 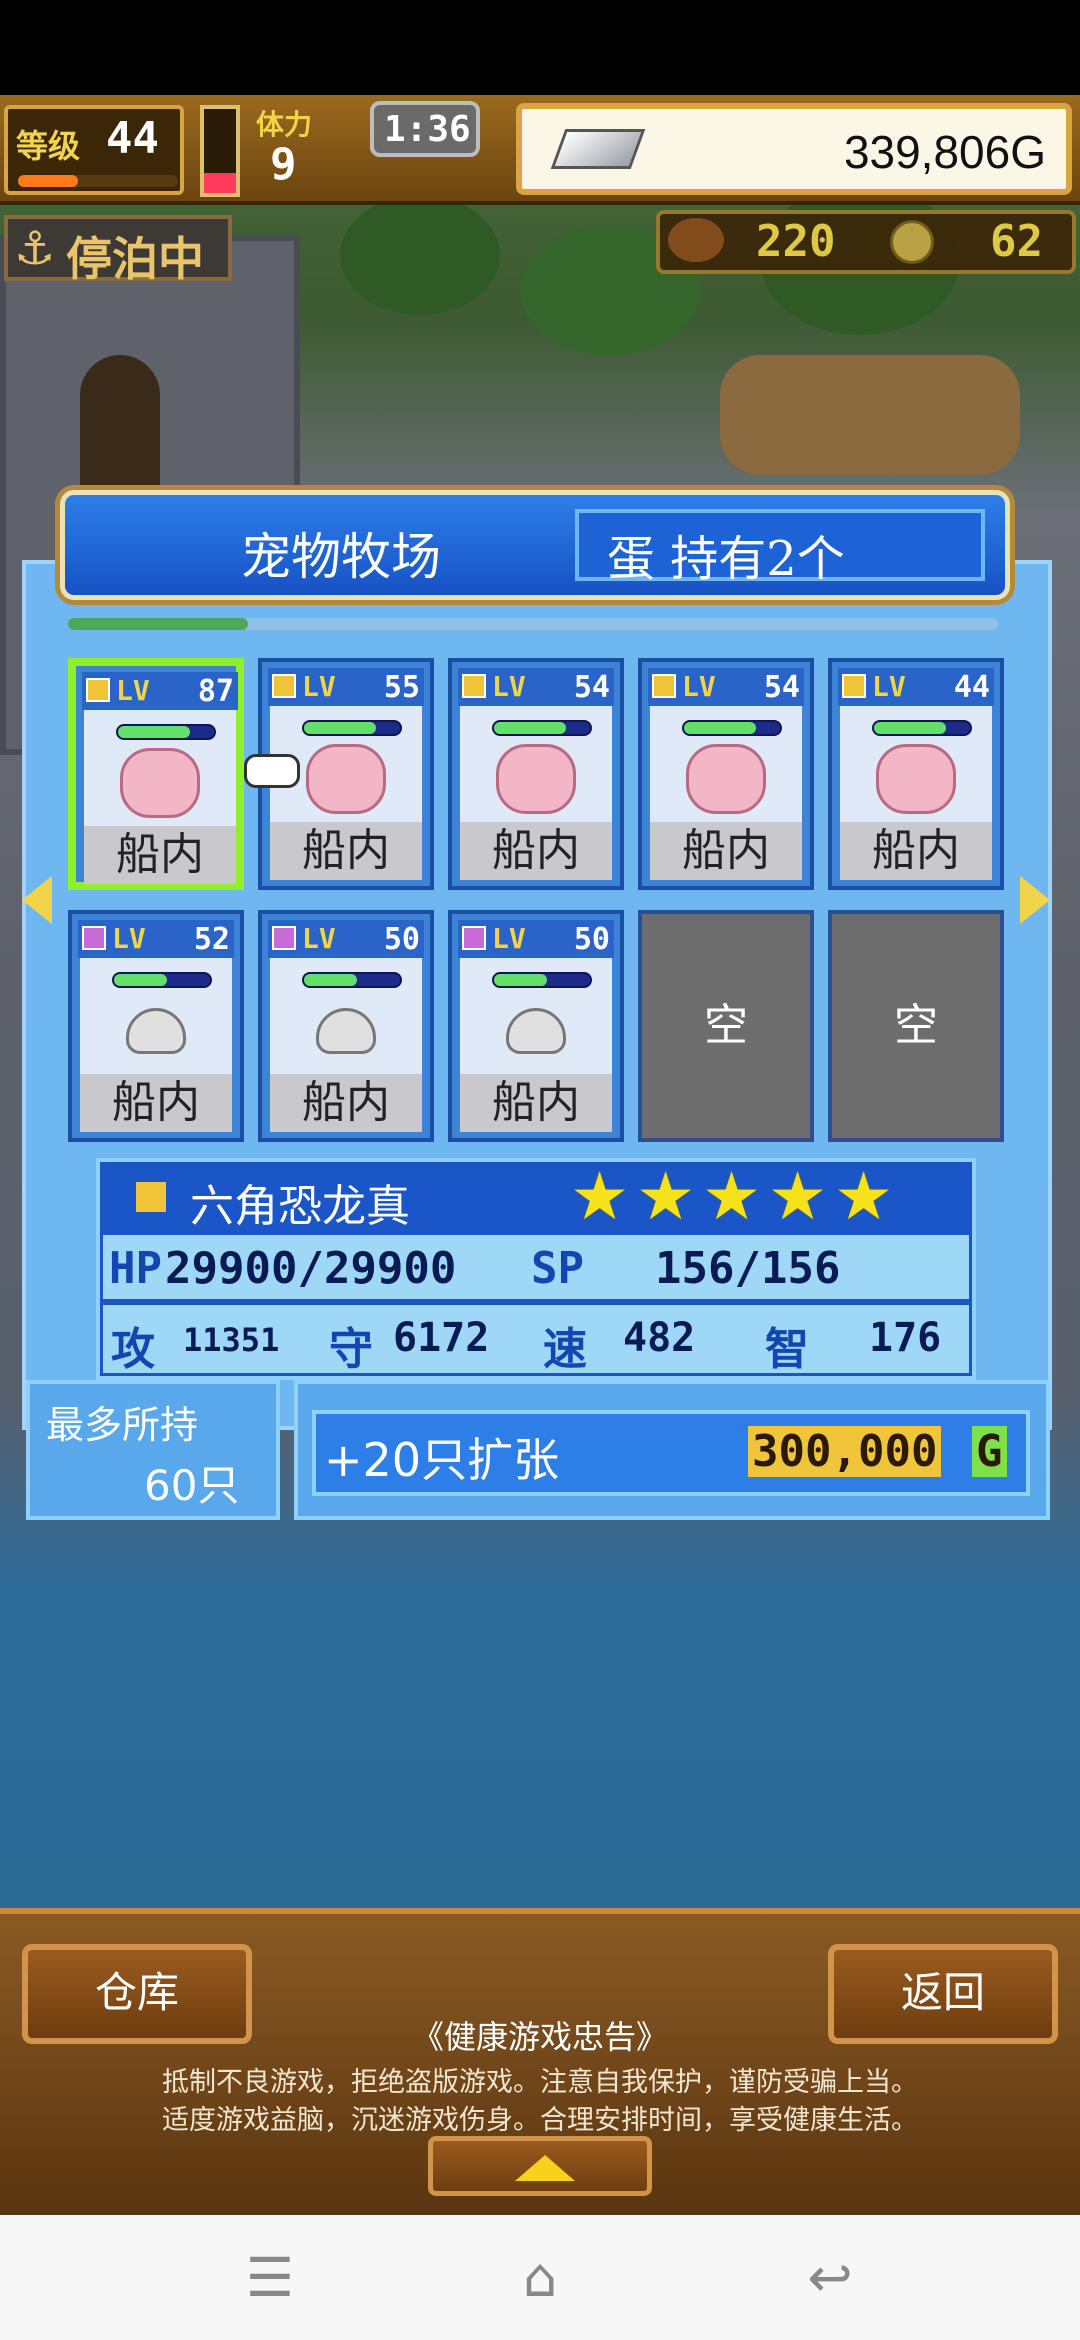 I want to click on spd-label: 速, so click(x=565, y=1349).